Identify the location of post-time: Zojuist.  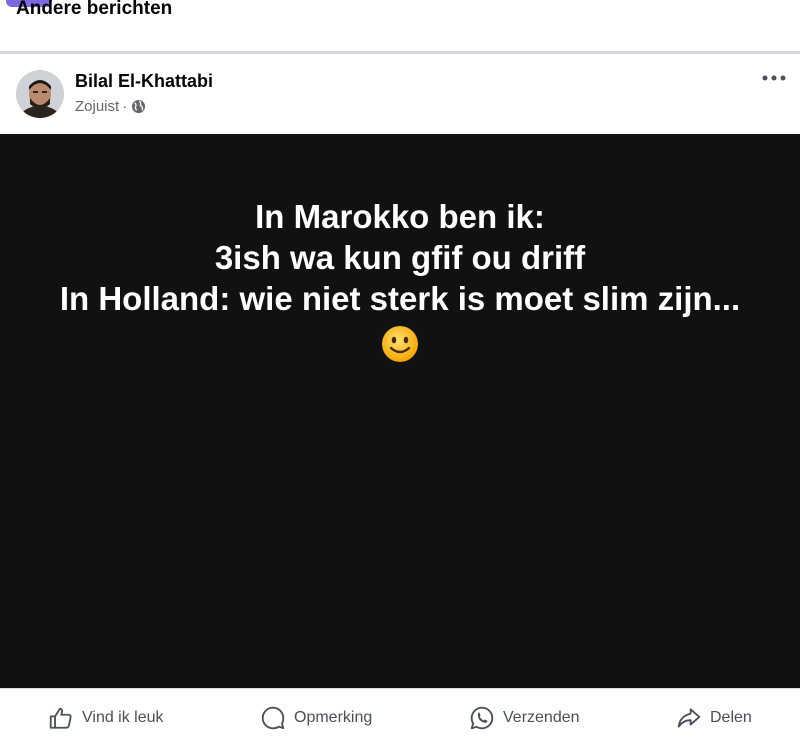
(97, 106).